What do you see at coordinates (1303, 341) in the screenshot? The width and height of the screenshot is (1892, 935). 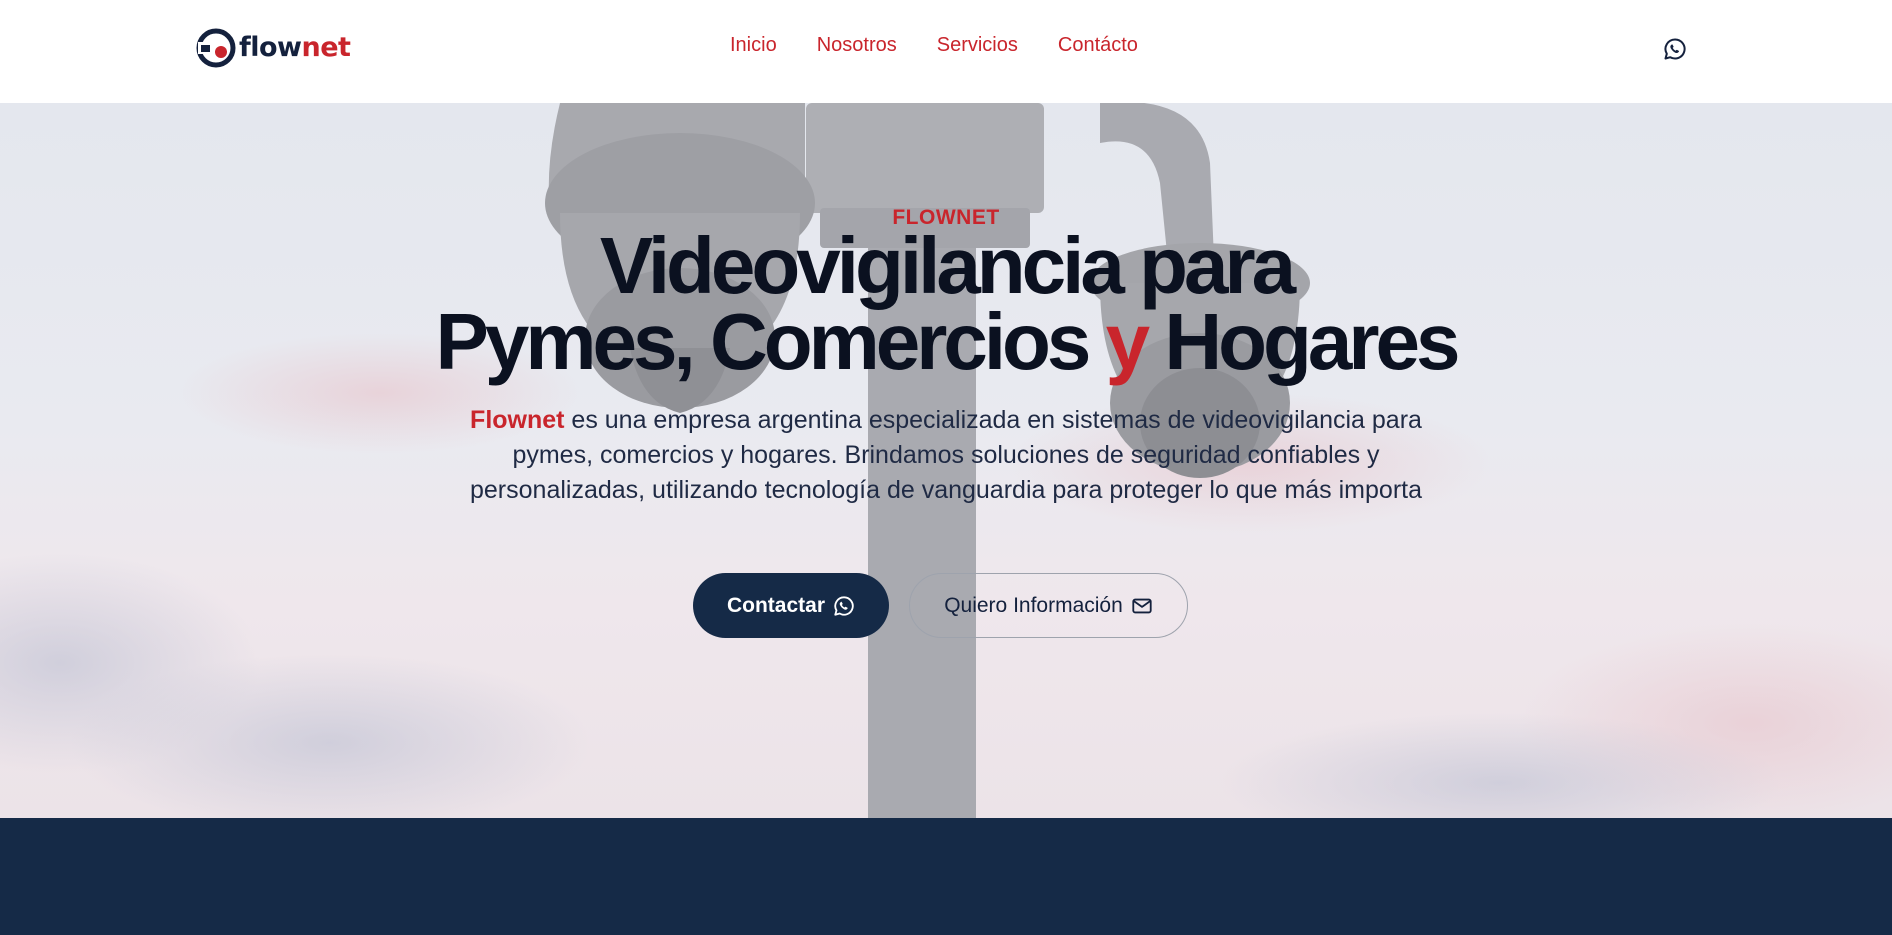 I see `headline-line-2-b: Hogares` at bounding box center [1303, 341].